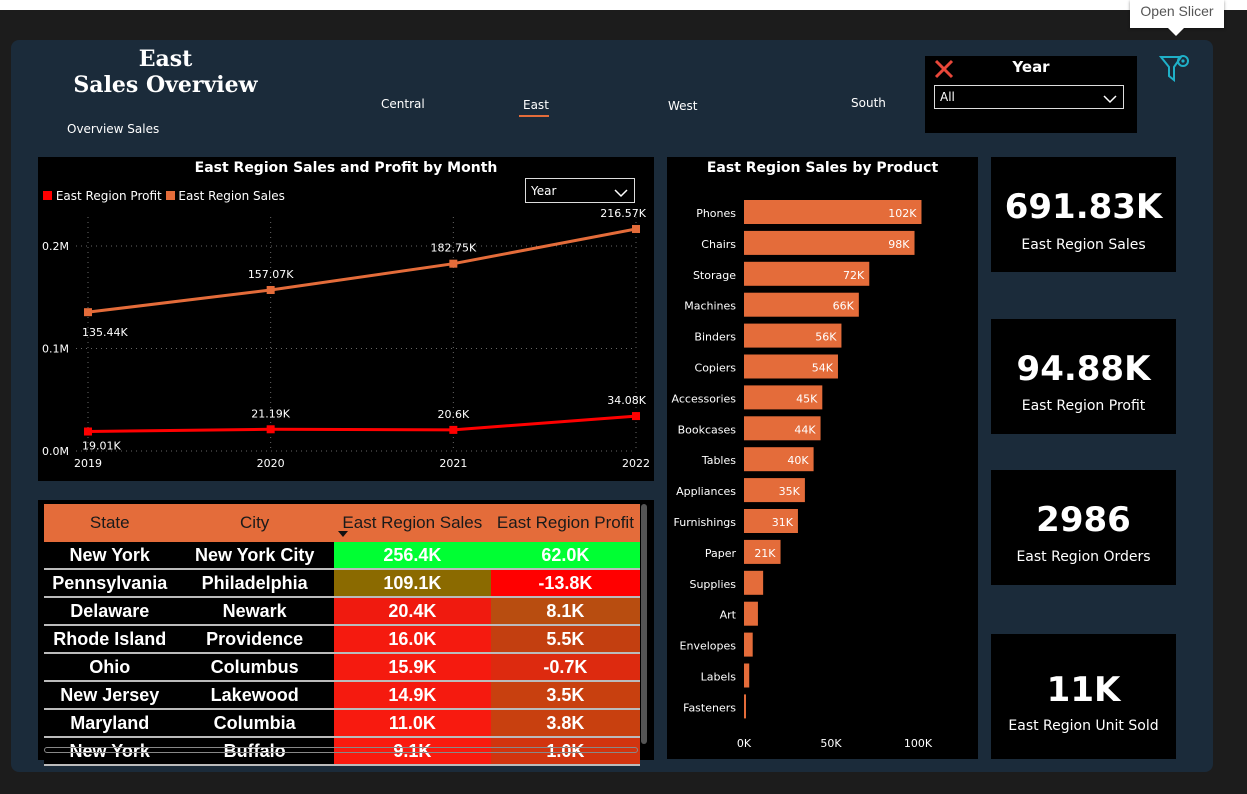  I want to click on table-row: New Jersey Lakewood 14.9K 3.5K, so click(342, 695).